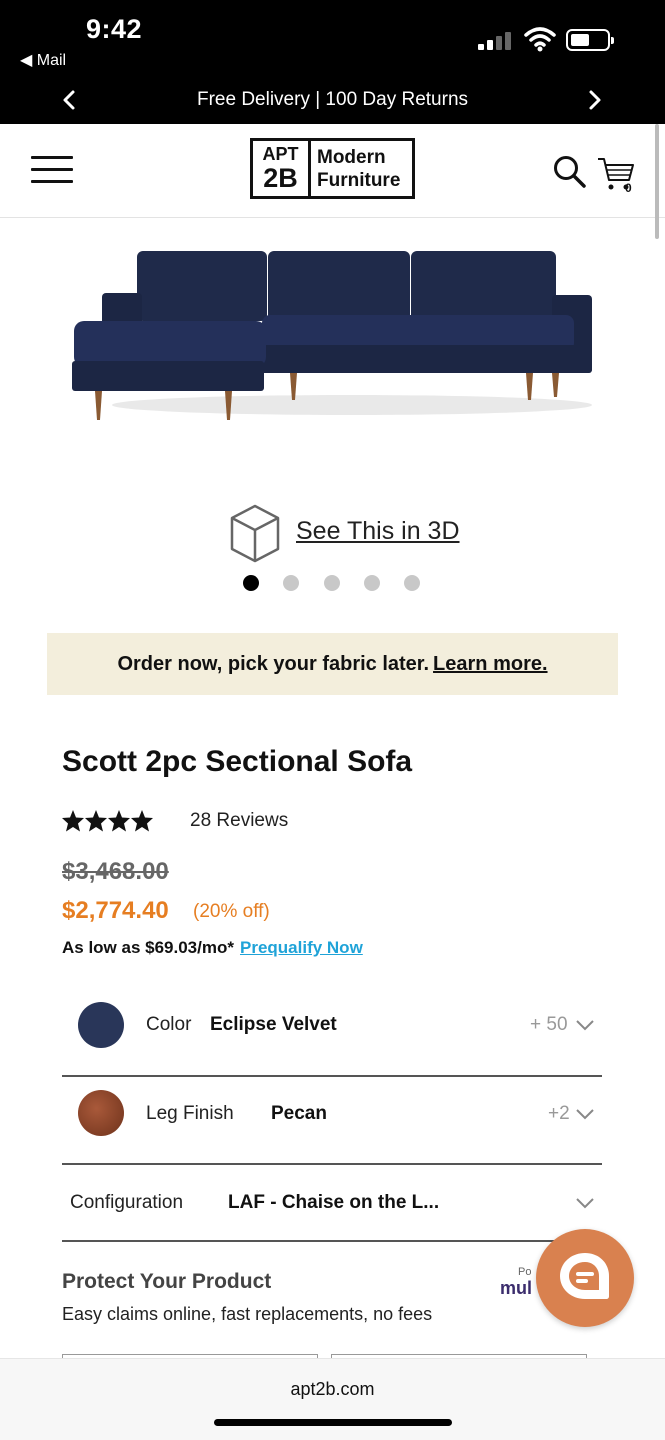 The width and height of the screenshot is (665, 1440). Describe the element at coordinates (525, 1272) in the screenshot. I see `powered-by-label: Po` at that location.